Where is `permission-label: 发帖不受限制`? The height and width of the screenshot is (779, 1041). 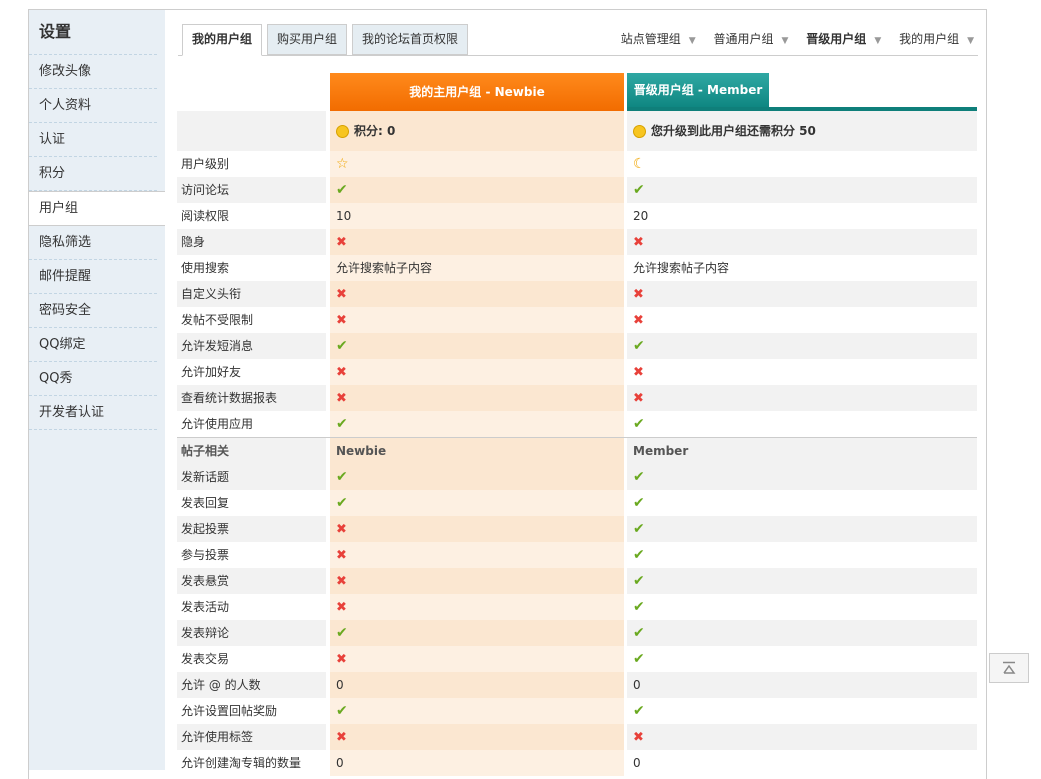
permission-label: 发帖不受限制 is located at coordinates (217, 320).